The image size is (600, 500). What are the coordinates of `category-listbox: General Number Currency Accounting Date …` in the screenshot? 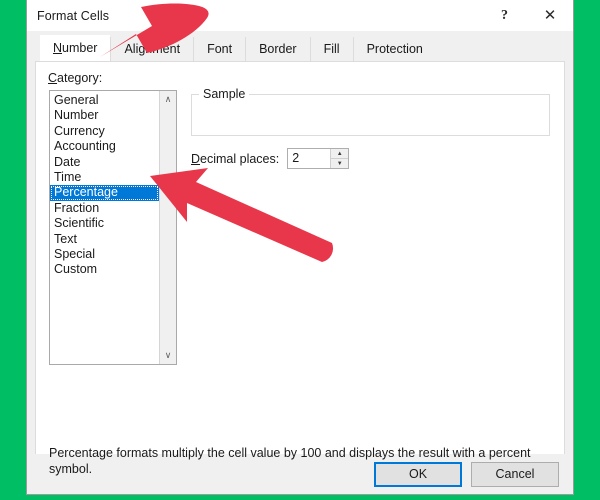 It's located at (113, 227).